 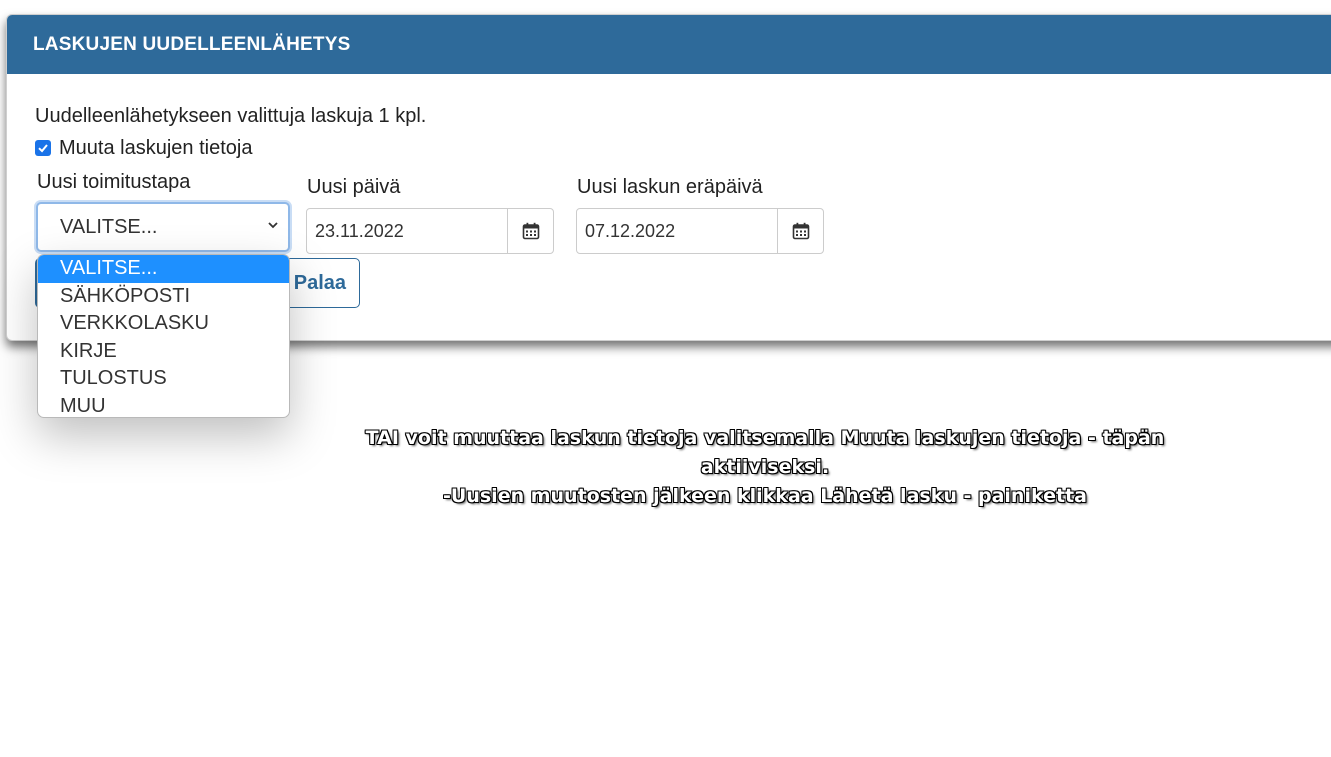 I want to click on dropdown-option: VERKKOLASKU, so click(x=163, y=324).